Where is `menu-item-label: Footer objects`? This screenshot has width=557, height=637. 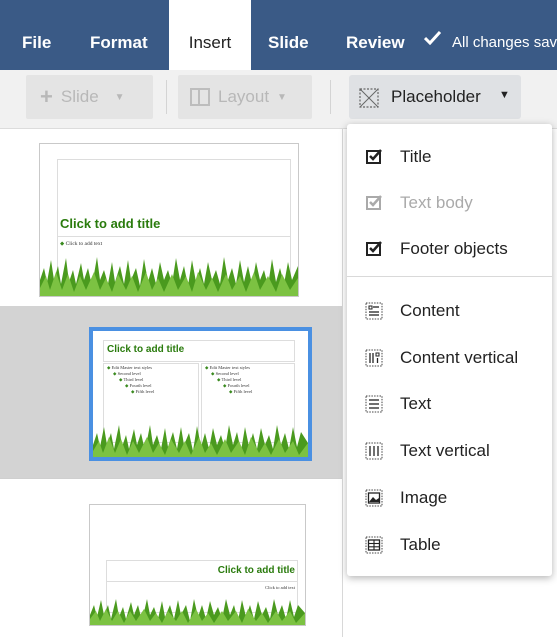
menu-item-label: Footer objects is located at coordinates (454, 248).